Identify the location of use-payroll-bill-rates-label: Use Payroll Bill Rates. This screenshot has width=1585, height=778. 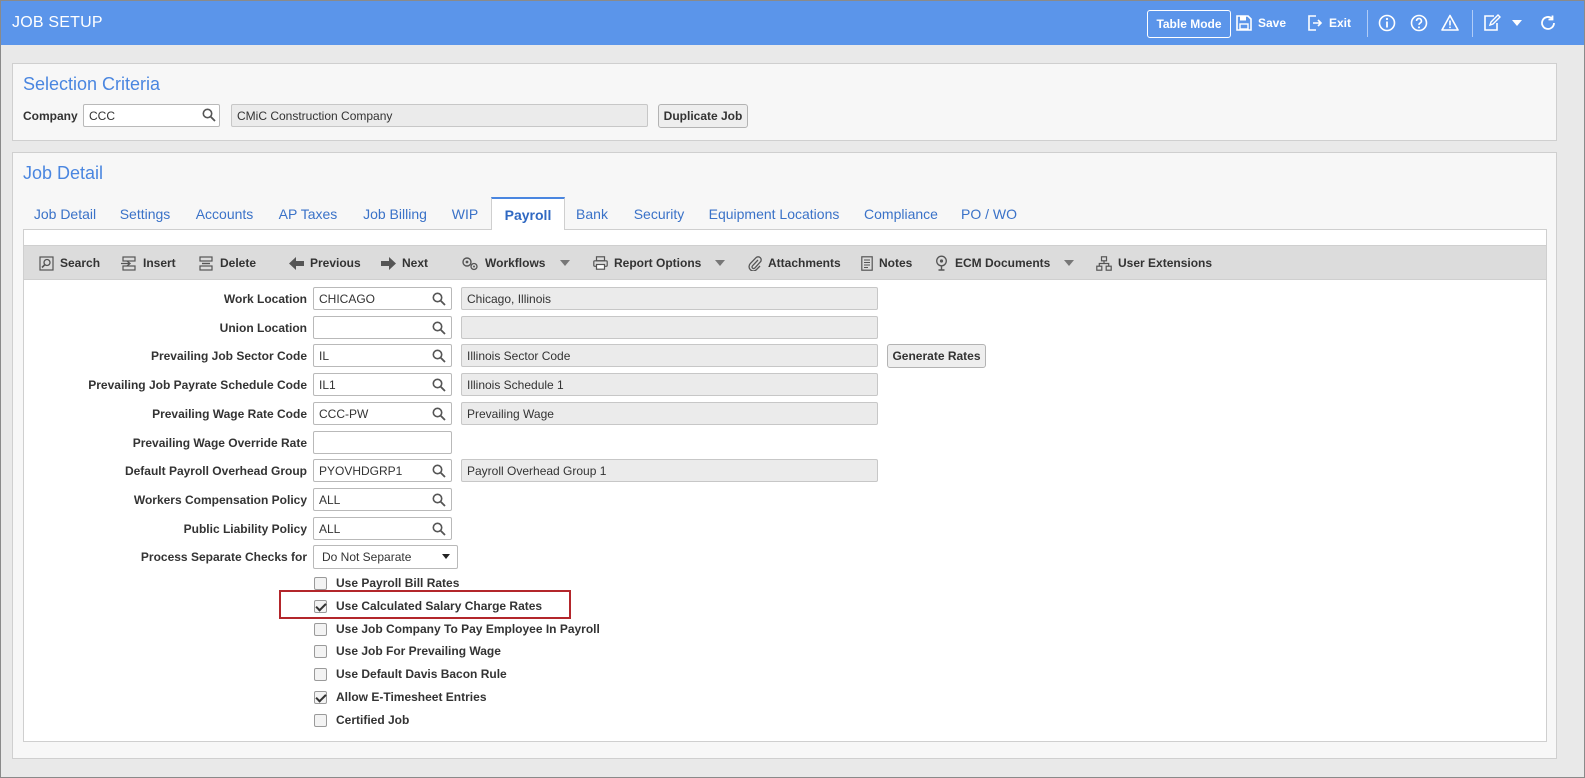
(398, 583).